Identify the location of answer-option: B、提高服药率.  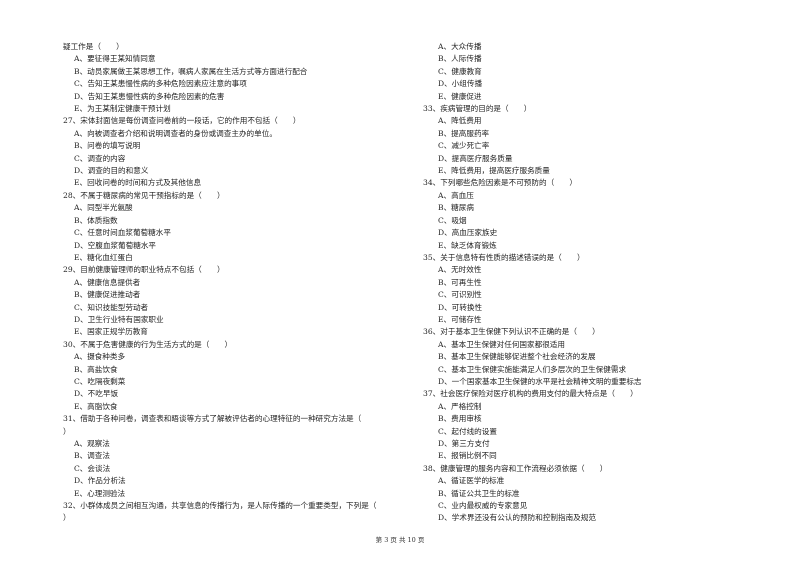
(464, 133).